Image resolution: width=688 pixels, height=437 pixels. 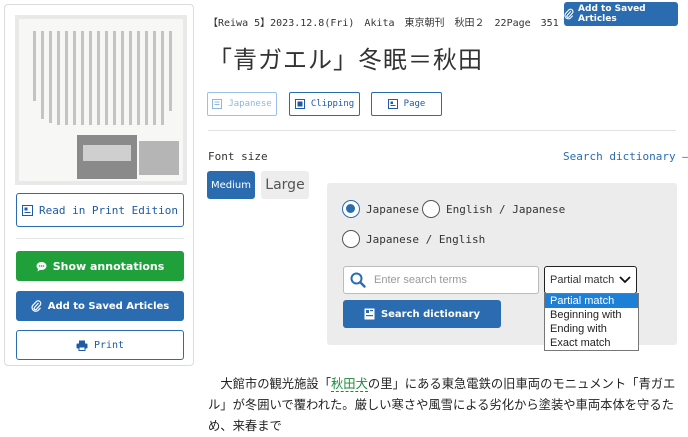 What do you see at coordinates (591, 301) in the screenshot?
I see `dropdown-option: Partial match` at bounding box center [591, 301].